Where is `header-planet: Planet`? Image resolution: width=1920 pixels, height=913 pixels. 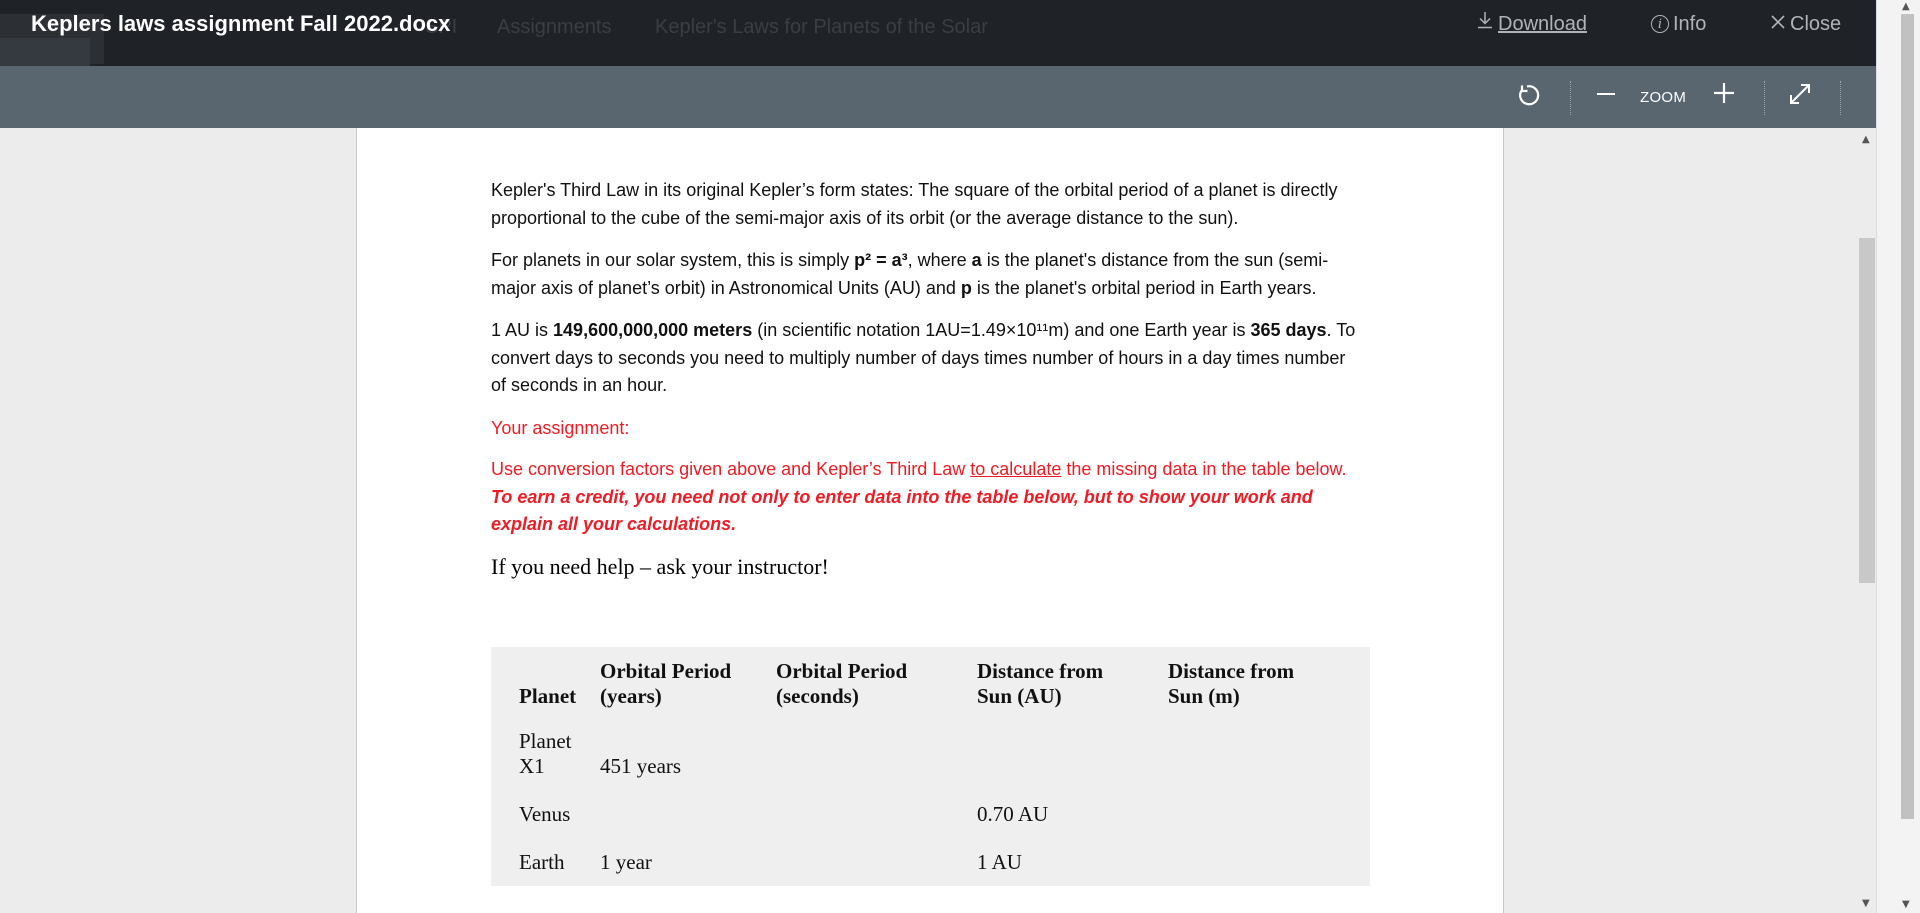
header-planet: Planet is located at coordinates (548, 696).